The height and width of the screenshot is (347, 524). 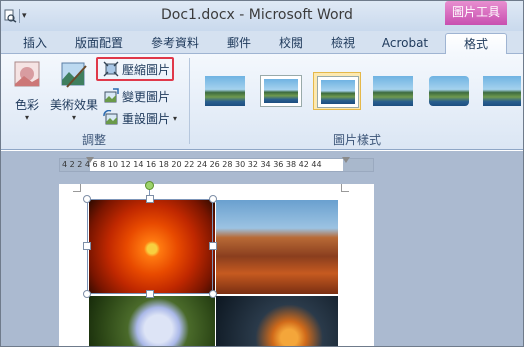 What do you see at coordinates (135, 69) in the screenshot?
I see `compress-highlight-box` at bounding box center [135, 69].